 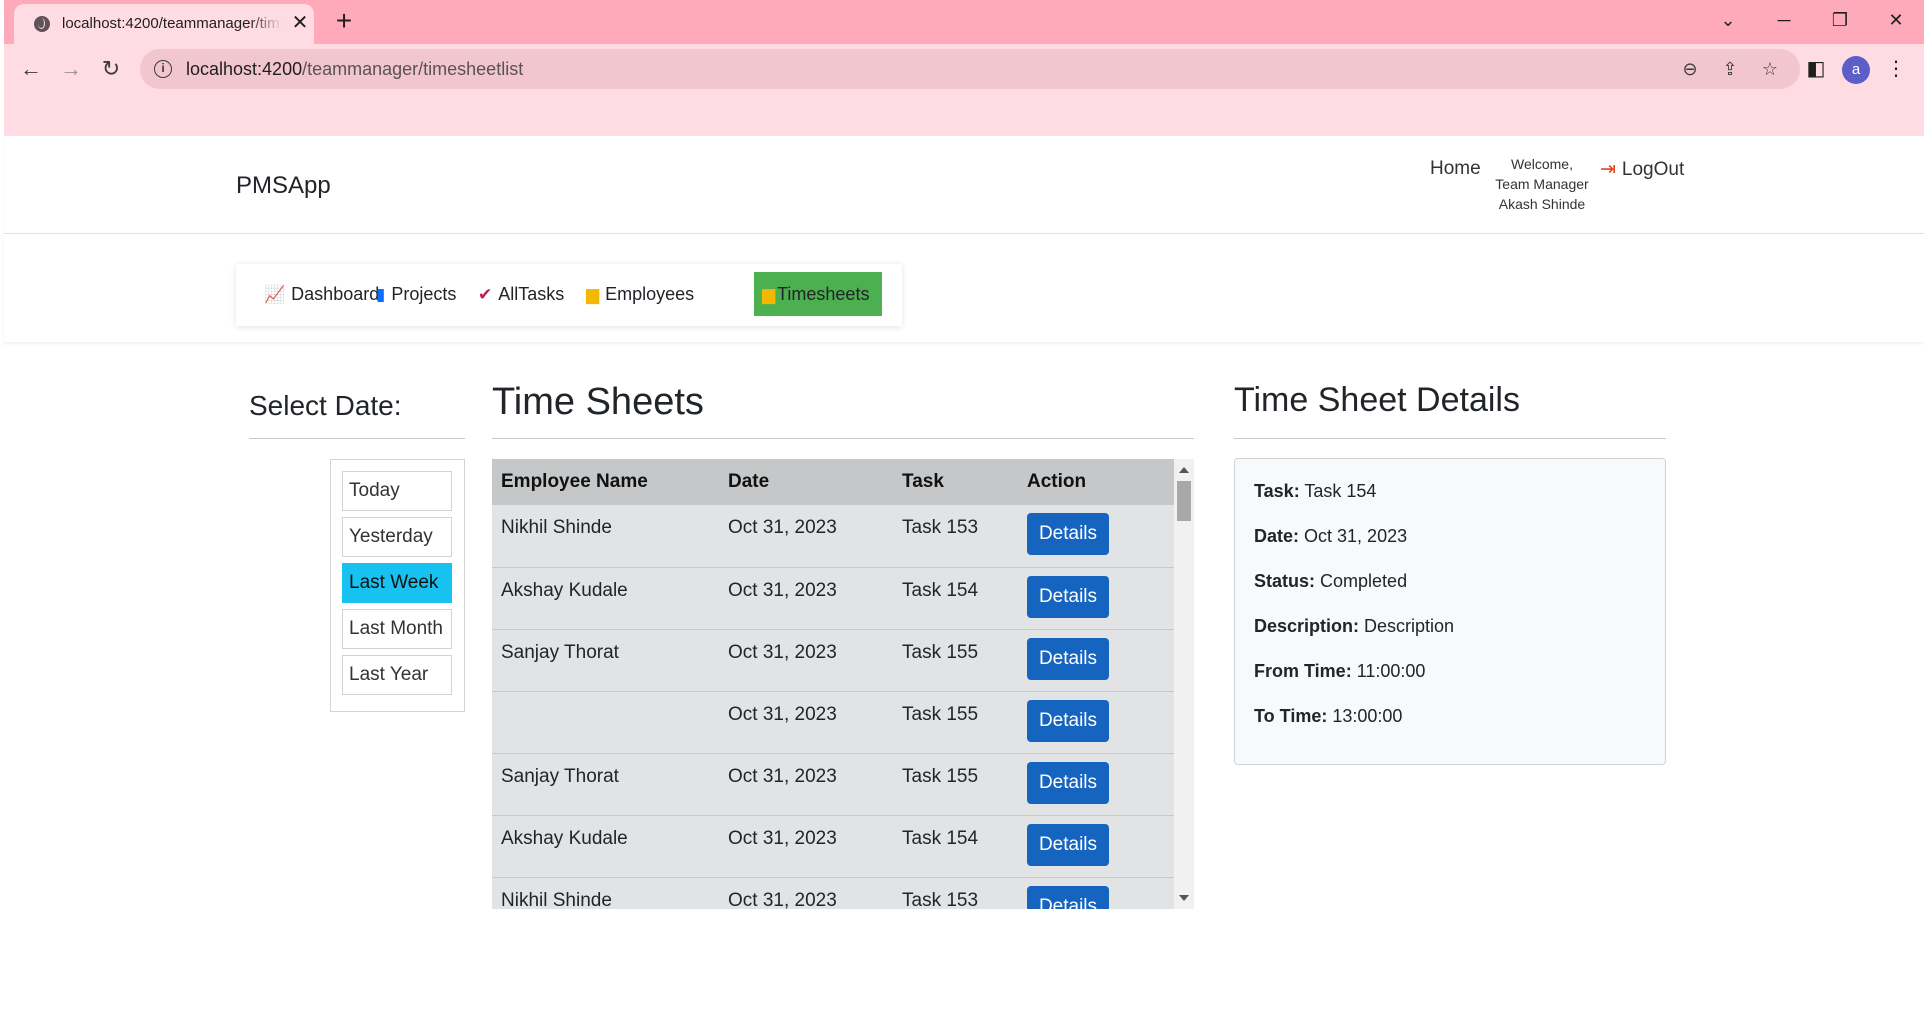 What do you see at coordinates (1816, 69) in the screenshot?
I see `side-panel-icon: ◧` at bounding box center [1816, 69].